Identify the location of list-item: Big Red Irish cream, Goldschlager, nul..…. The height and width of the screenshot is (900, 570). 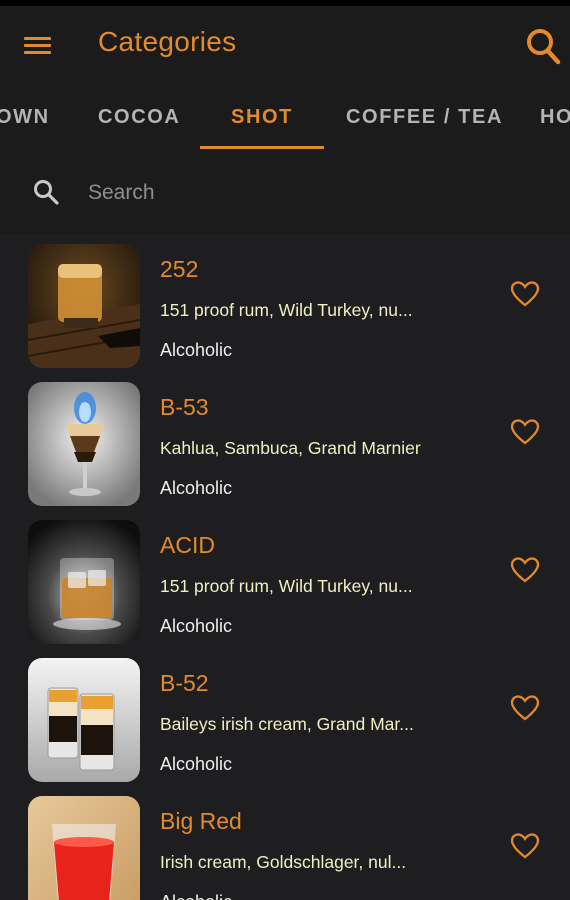
(285, 844).